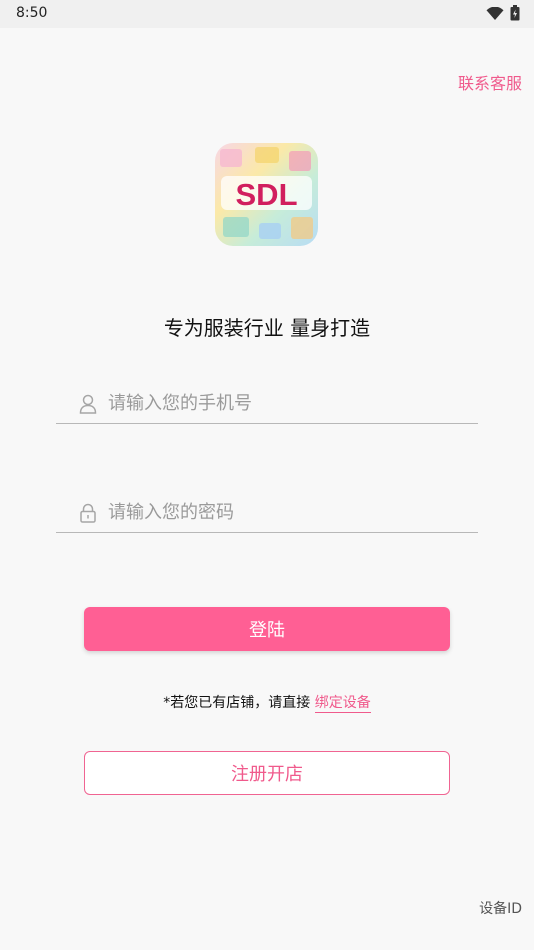 This screenshot has height=950, width=534. What do you see at coordinates (88, 513) in the screenshot?
I see `lock-icon` at bounding box center [88, 513].